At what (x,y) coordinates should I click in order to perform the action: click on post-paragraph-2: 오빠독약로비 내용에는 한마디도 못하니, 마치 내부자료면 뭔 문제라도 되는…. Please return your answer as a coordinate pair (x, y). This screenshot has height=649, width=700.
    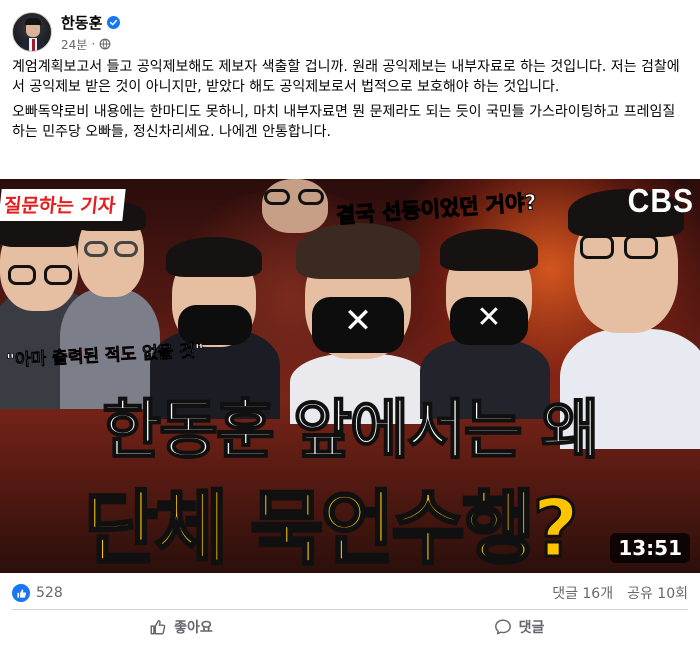
    Looking at the image, I should click on (344, 122).